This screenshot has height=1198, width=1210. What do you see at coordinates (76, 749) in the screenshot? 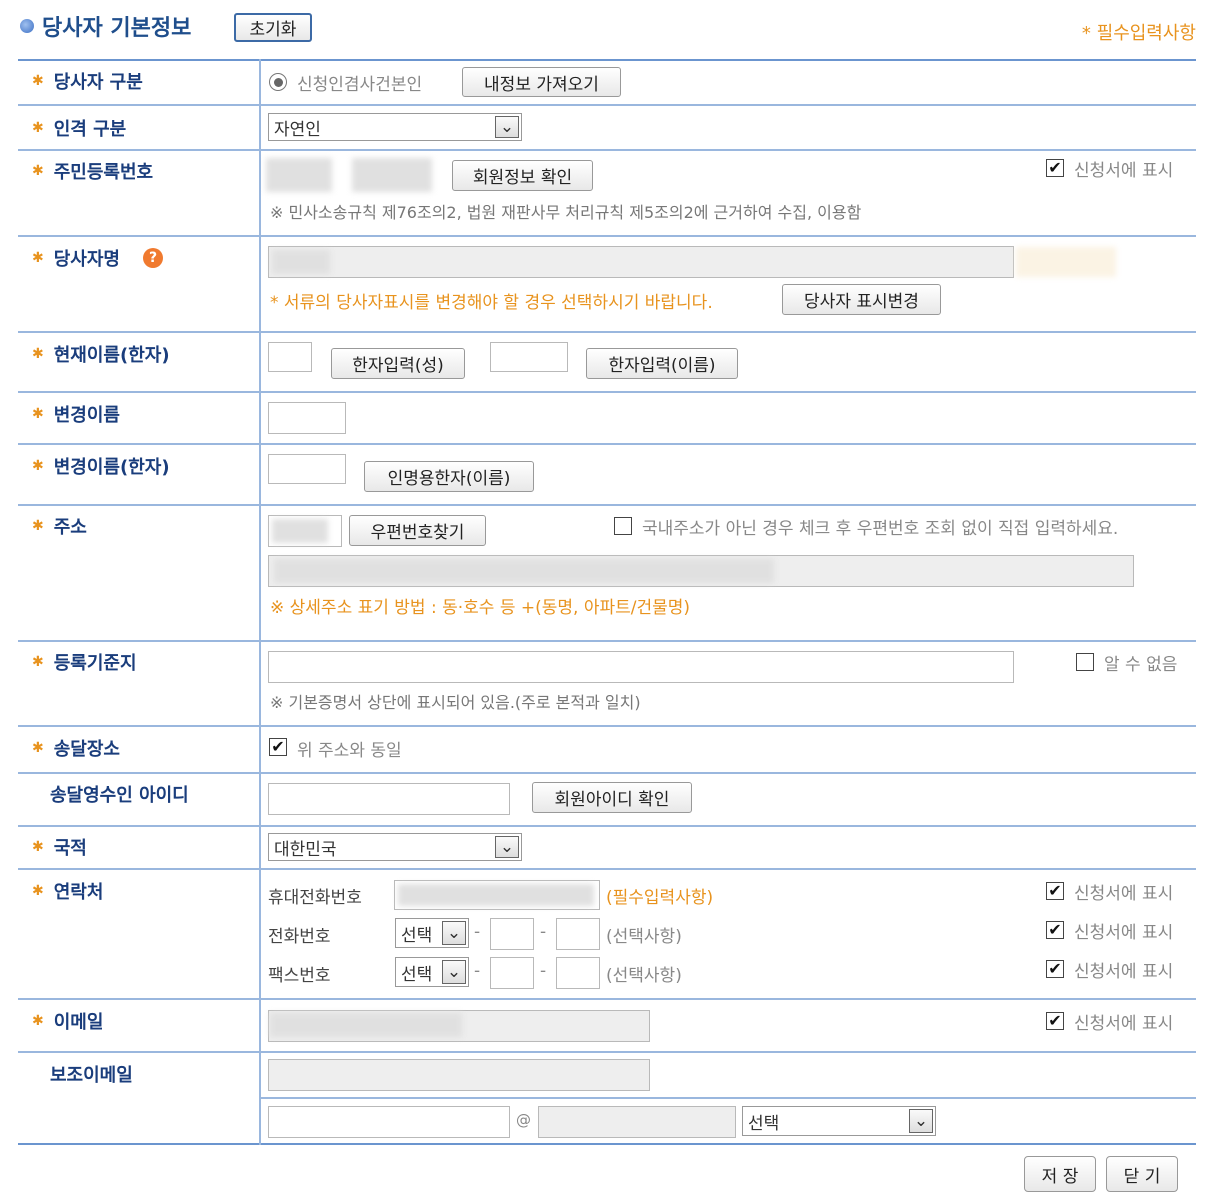
I see `label-delivery-place: ✱ 송달장소` at bounding box center [76, 749].